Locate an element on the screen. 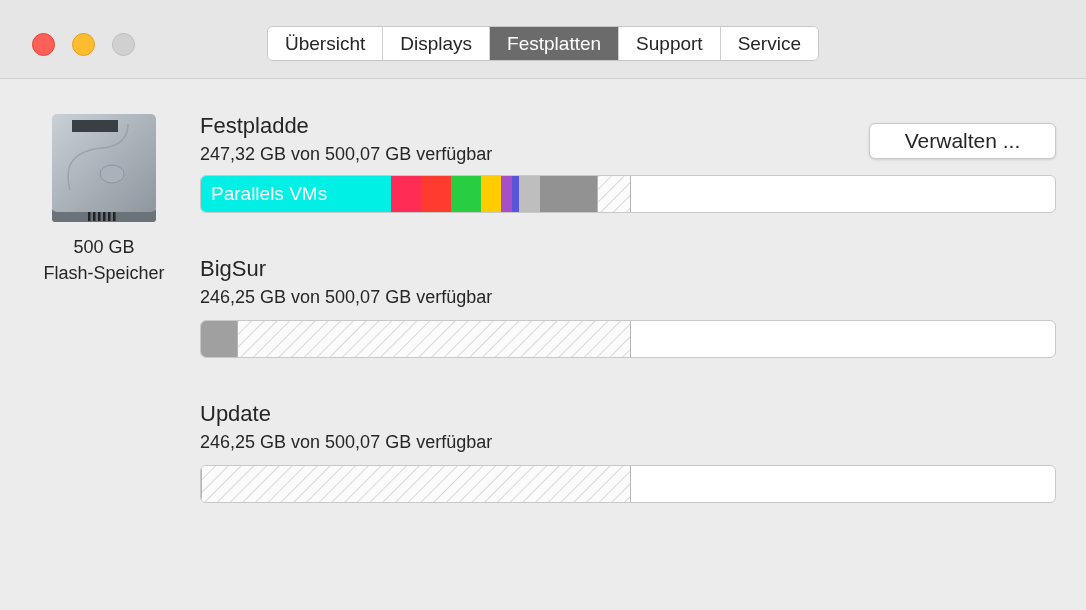 The image size is (1086, 610). volume-name: Update is located at coordinates (236, 414).